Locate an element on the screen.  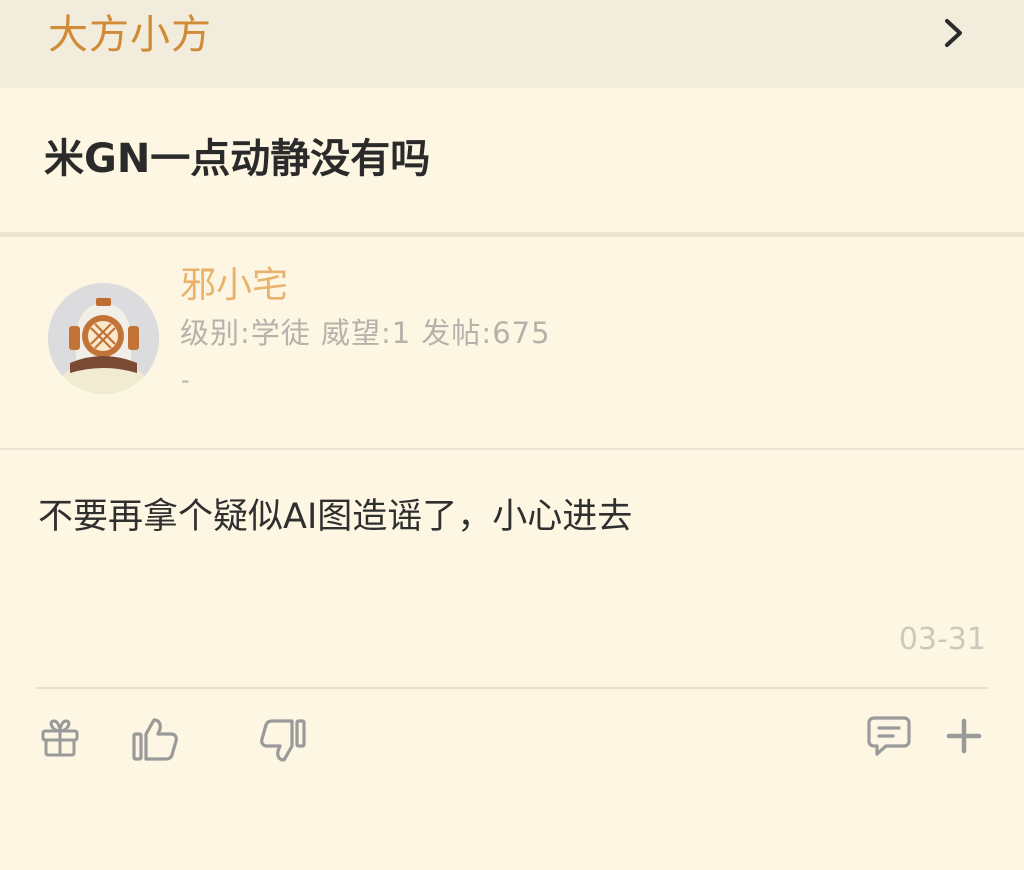
top-bar: 大方小方 is located at coordinates (512, 44).